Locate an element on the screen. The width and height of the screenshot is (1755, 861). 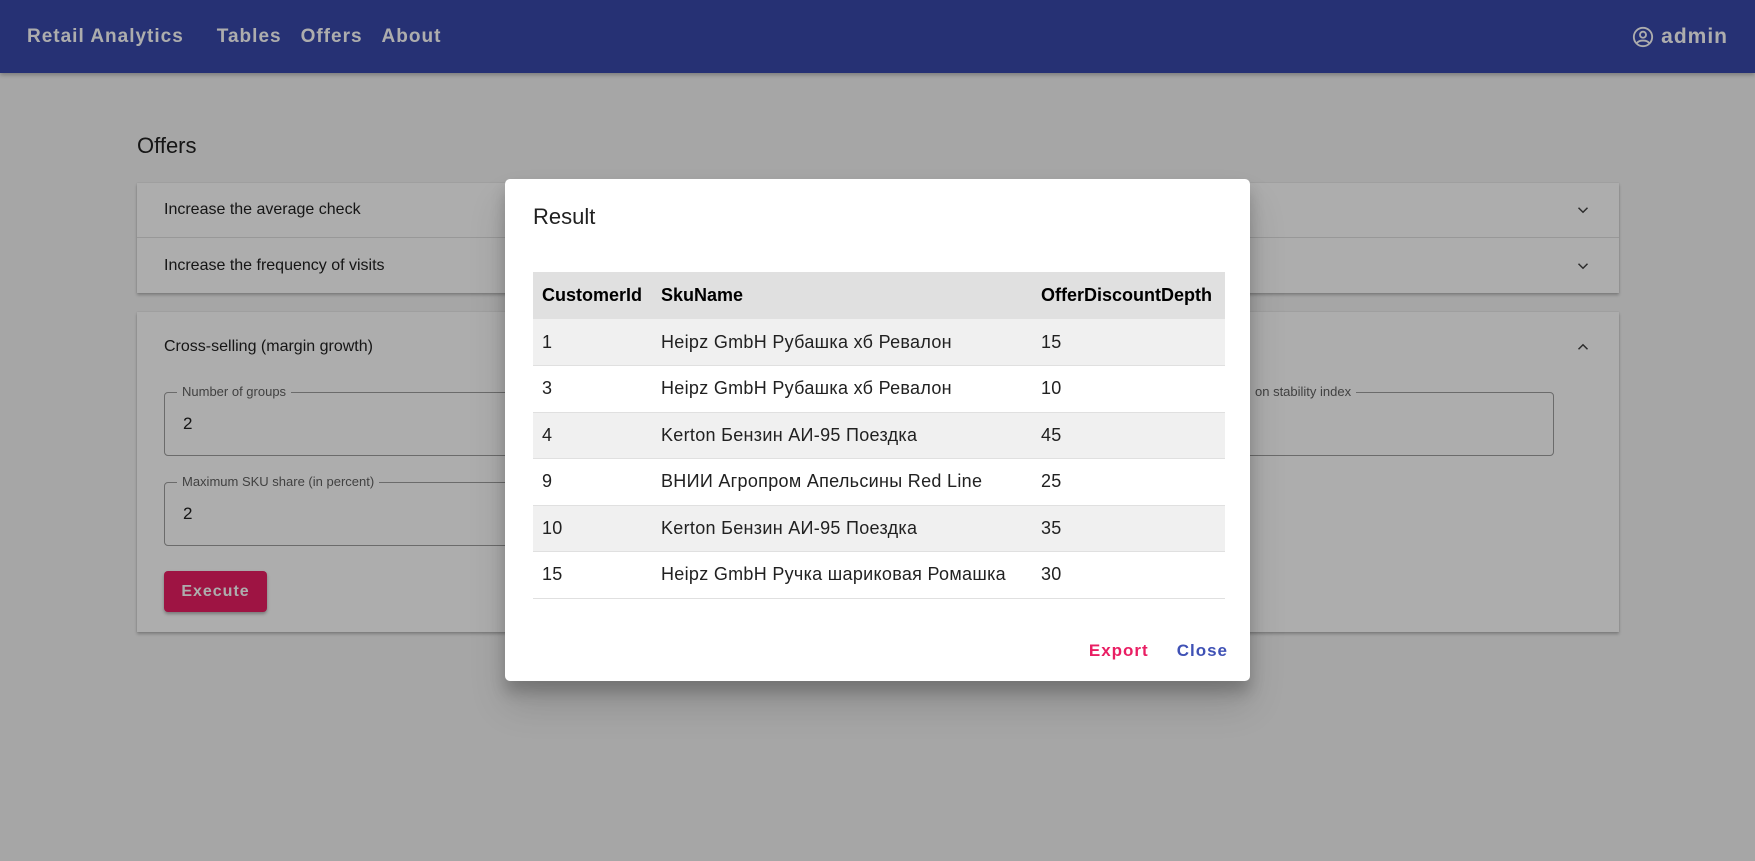
table-row: 4 Kerton Бензин АИ-95 Поездка 45 is located at coordinates (879, 435).